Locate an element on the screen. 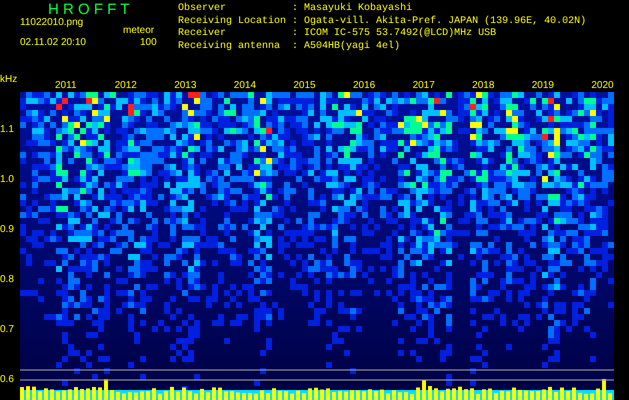 The image size is (629, 400). time-label: 2014 is located at coordinates (246, 86).